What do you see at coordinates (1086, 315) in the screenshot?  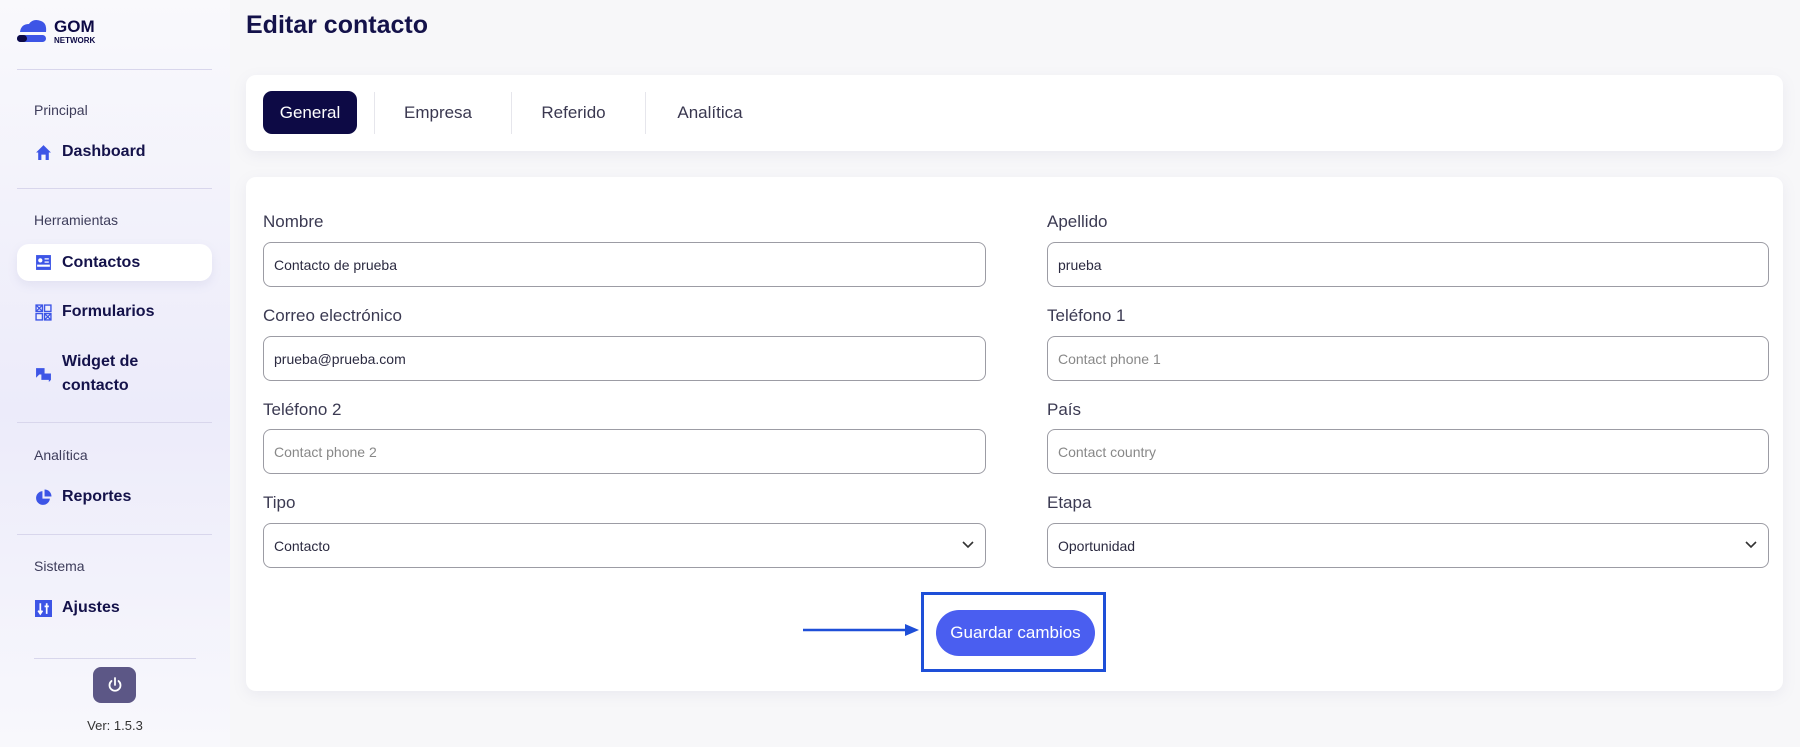 I see `telefono1-label: Teléfono 1` at bounding box center [1086, 315].